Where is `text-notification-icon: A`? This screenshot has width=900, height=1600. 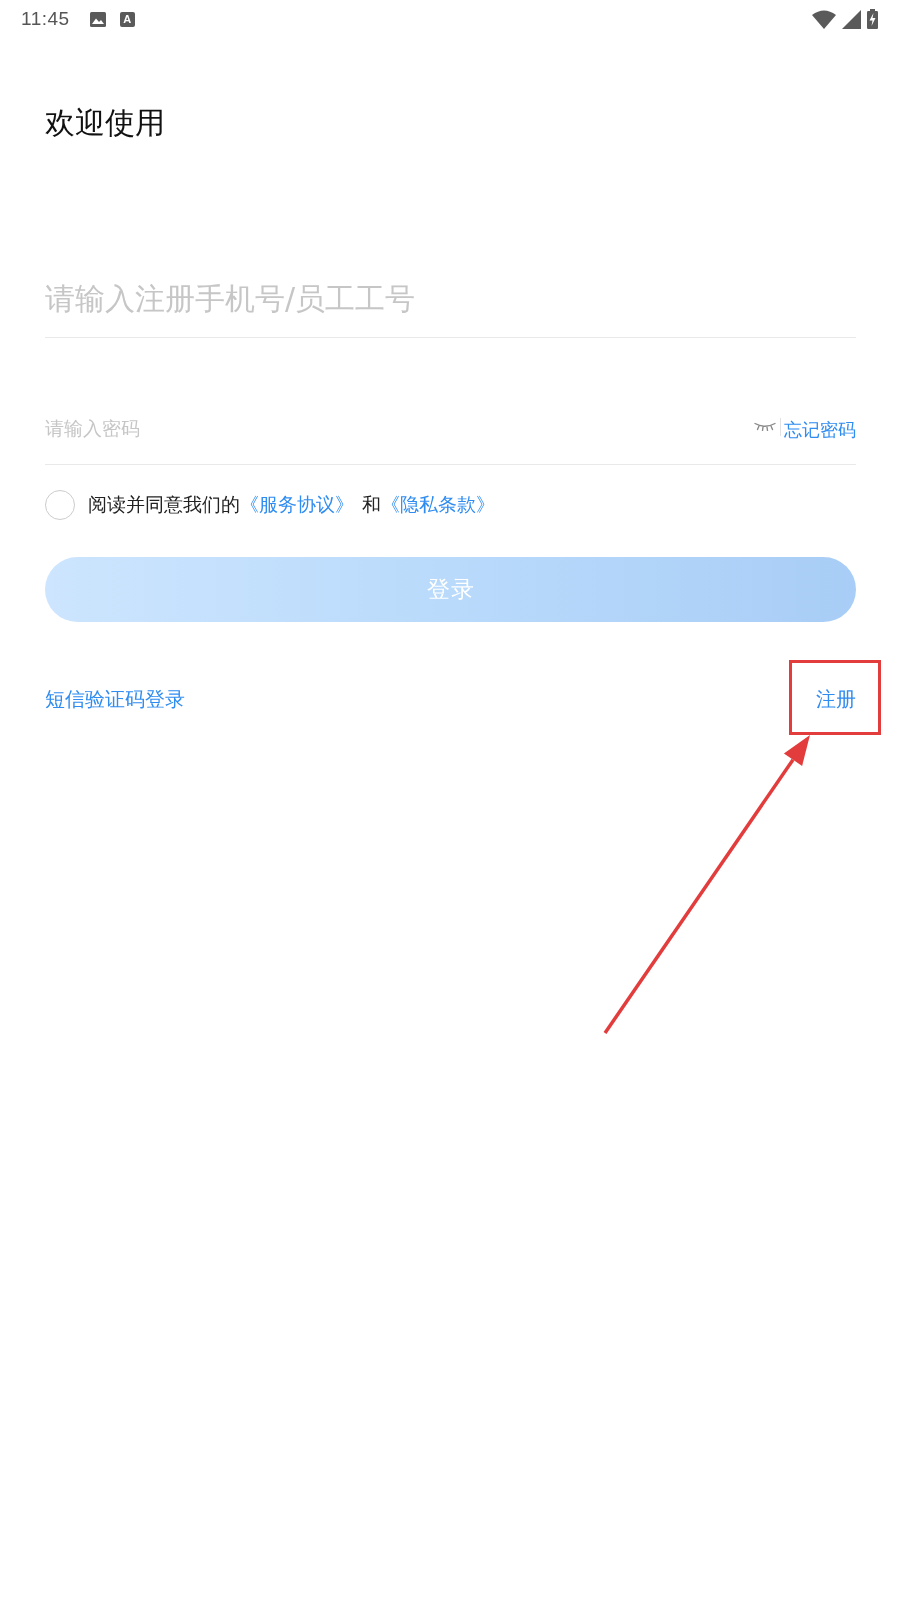
text-notification-icon: A is located at coordinates (127, 19).